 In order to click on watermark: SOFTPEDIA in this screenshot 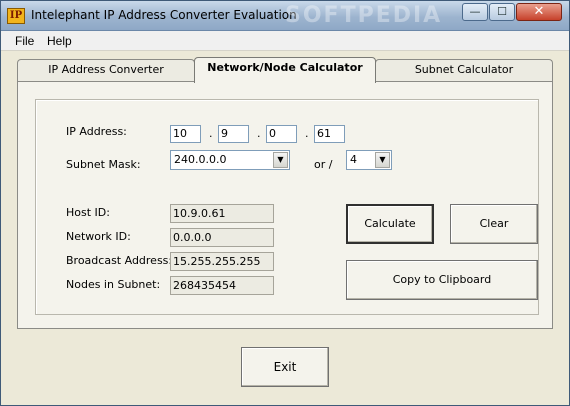, I will do `click(364, 15)`.